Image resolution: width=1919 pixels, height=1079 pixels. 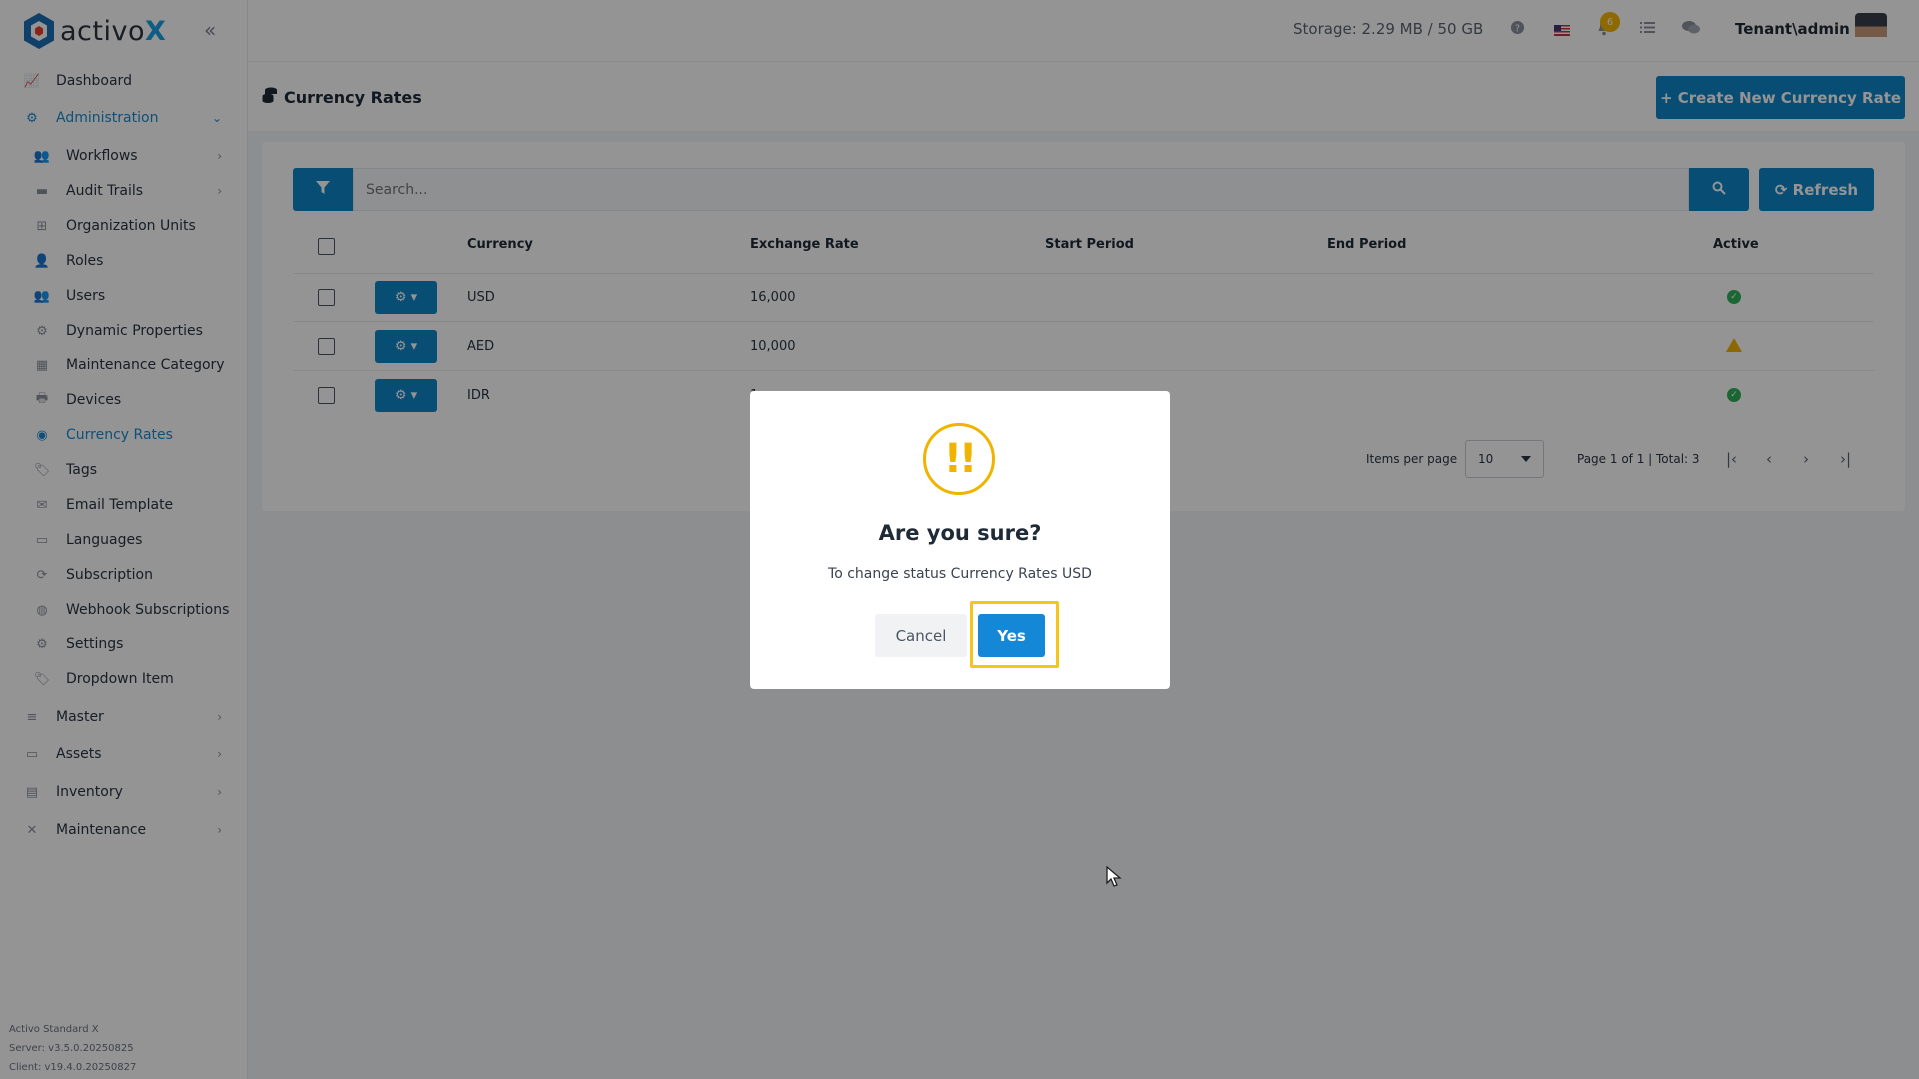 What do you see at coordinates (960, 574) in the screenshot?
I see `dialog-message: To change status Currency Rates USD` at bounding box center [960, 574].